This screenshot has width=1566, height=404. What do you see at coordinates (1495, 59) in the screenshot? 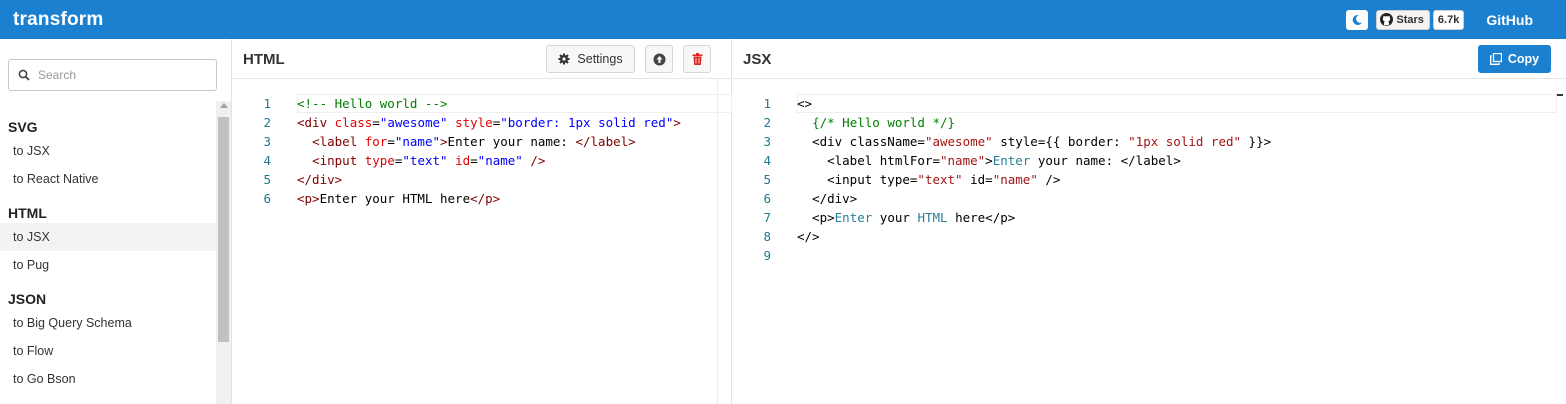
I see `copy-icon` at bounding box center [1495, 59].